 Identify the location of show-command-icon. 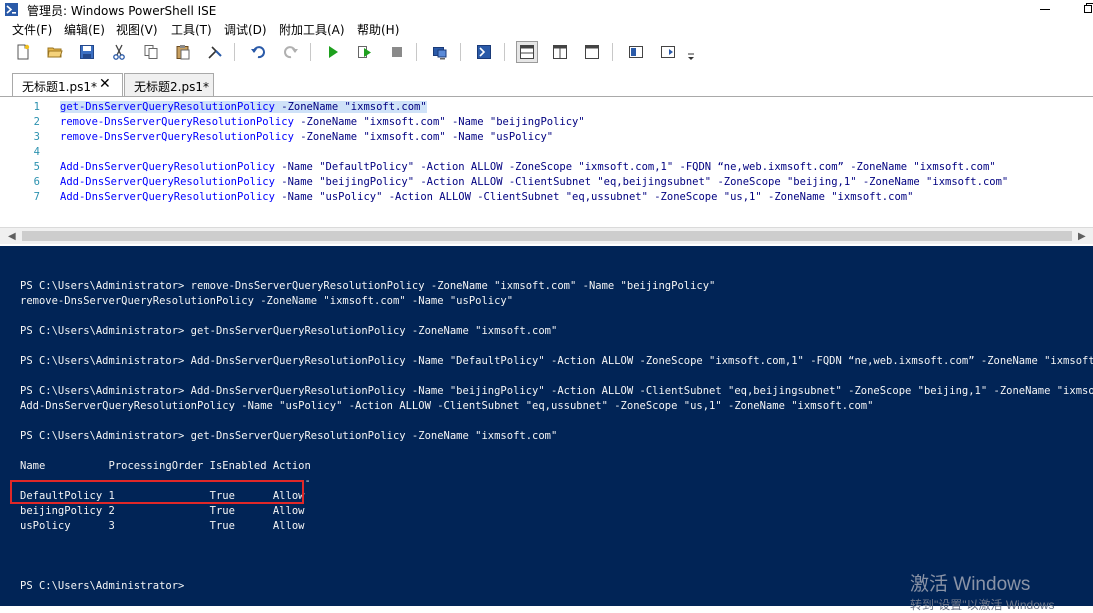
(636, 52).